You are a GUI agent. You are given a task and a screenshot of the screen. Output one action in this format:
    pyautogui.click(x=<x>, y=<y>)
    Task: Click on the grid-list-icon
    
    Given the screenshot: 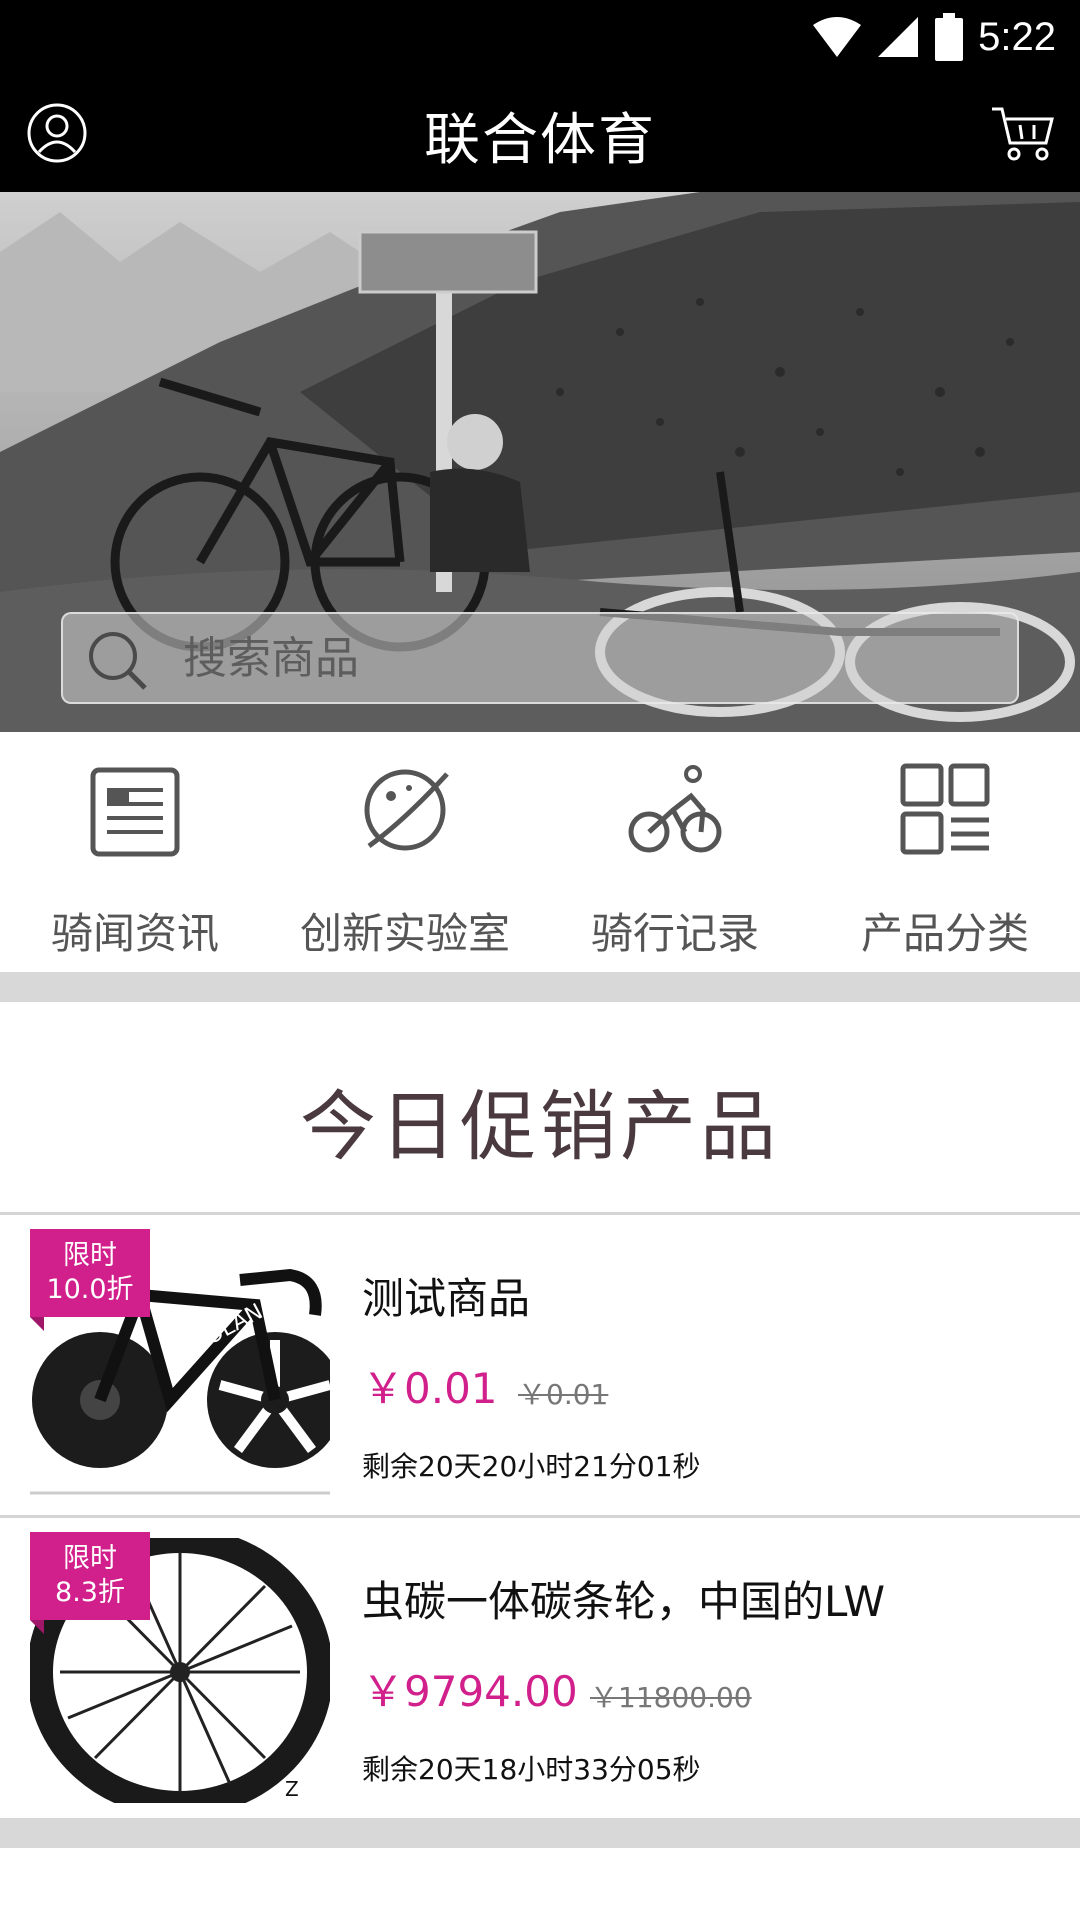 What is the action you would take?
    pyautogui.click(x=945, y=809)
    